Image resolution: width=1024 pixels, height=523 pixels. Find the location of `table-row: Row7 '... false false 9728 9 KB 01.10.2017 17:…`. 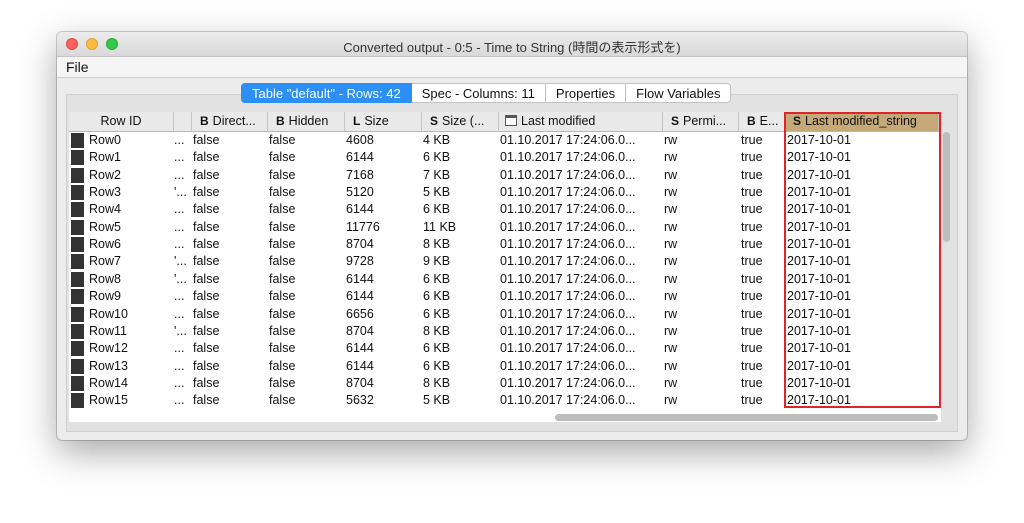

table-row: Row7 '... false false 9728 9 KB 01.10.2017 17:… is located at coordinates (505, 261).